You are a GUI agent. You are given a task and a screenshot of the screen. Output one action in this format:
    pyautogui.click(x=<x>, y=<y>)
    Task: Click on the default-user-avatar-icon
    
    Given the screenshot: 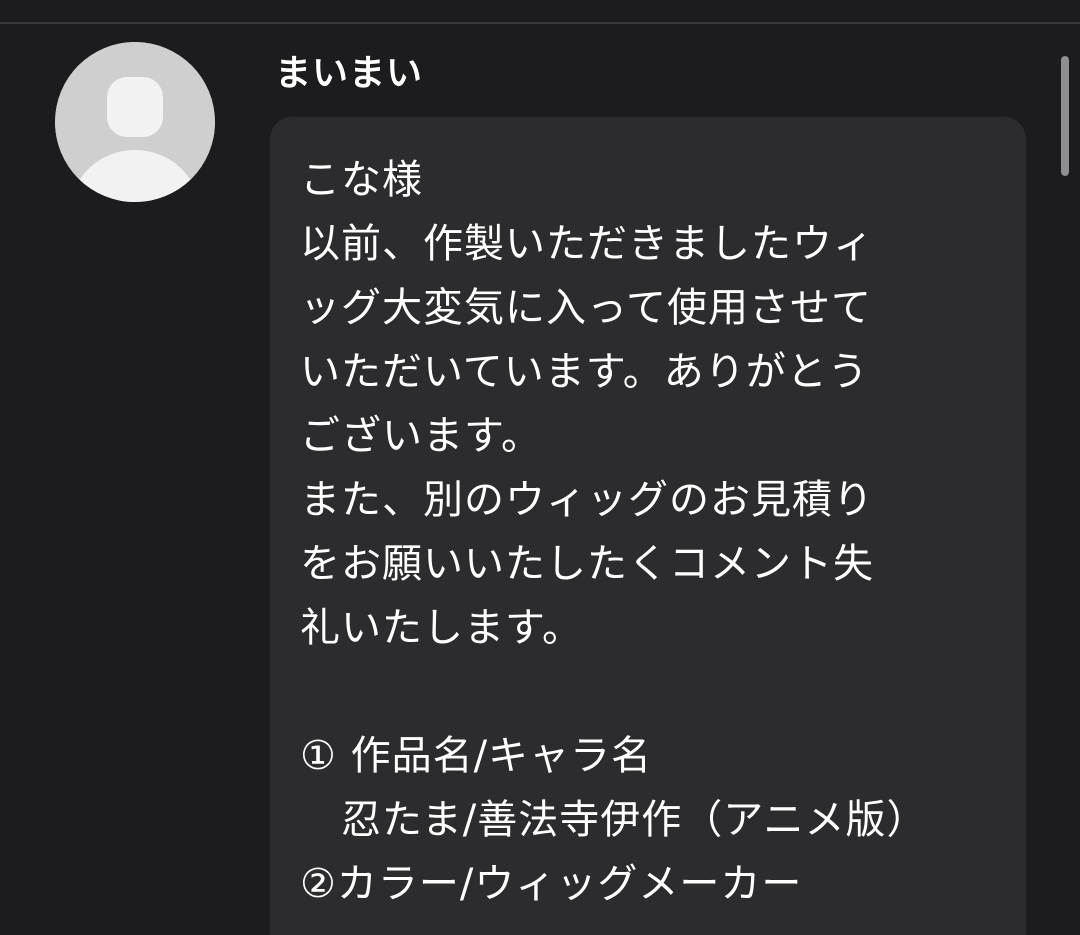 What is the action you would take?
    pyautogui.click(x=135, y=122)
    